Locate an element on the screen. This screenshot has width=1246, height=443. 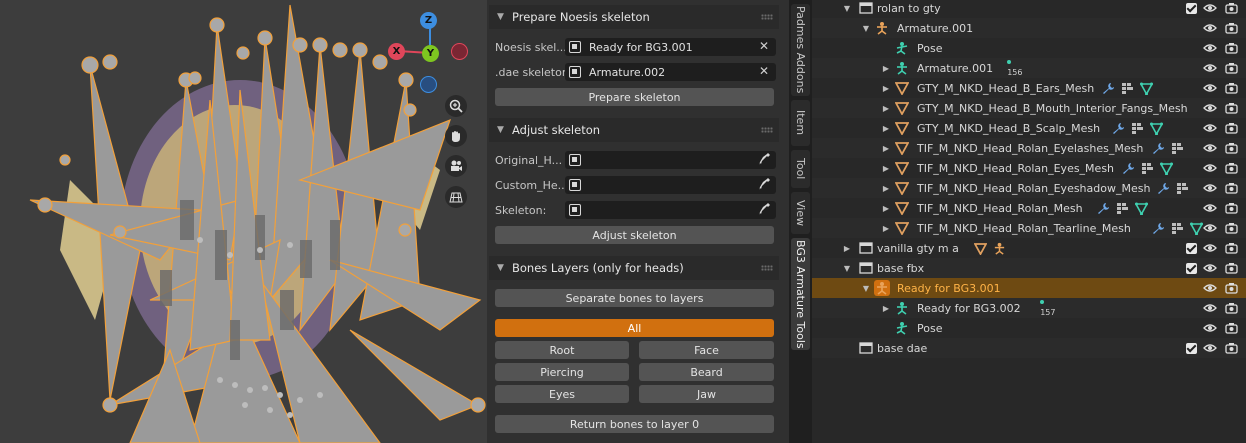
outliner-row: ▼ Armature.001 is located at coordinates (1029, 28).